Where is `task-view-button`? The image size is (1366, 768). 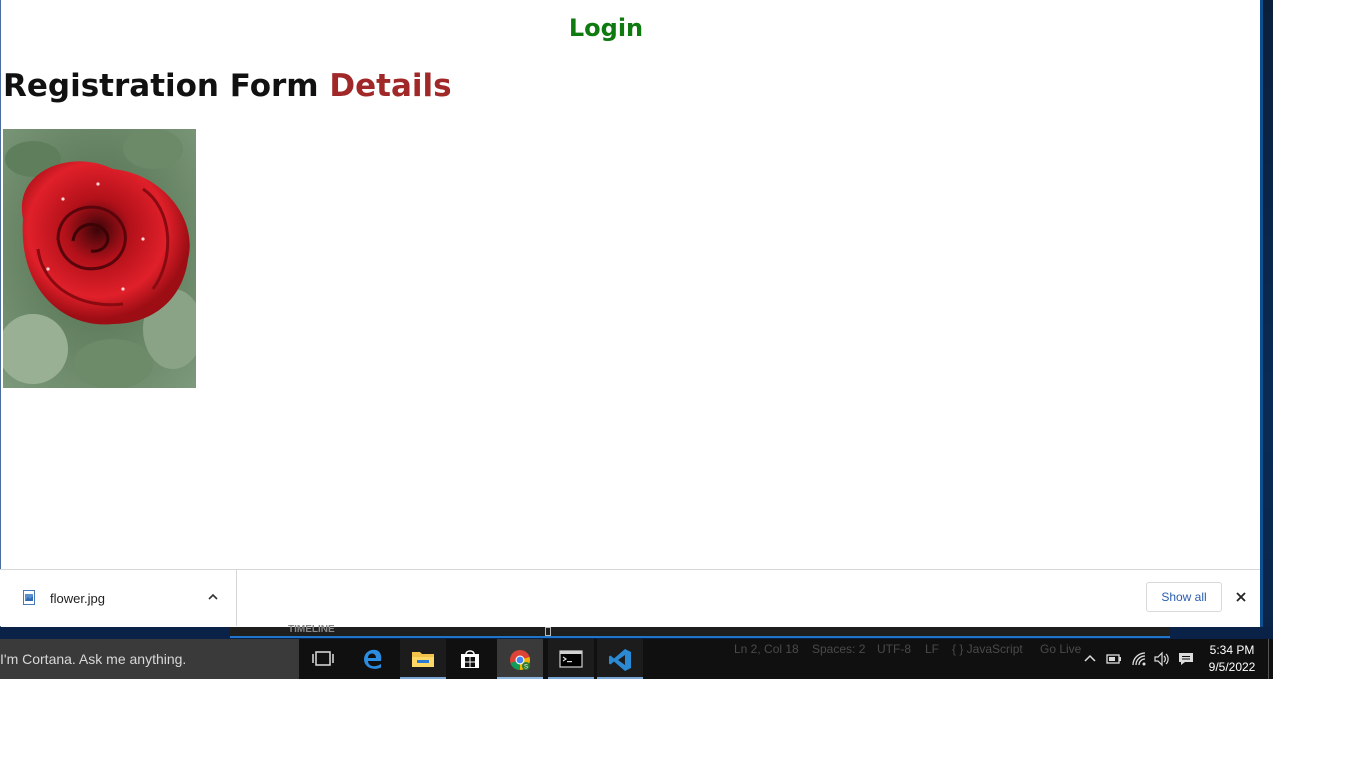
task-view-button is located at coordinates (323, 659).